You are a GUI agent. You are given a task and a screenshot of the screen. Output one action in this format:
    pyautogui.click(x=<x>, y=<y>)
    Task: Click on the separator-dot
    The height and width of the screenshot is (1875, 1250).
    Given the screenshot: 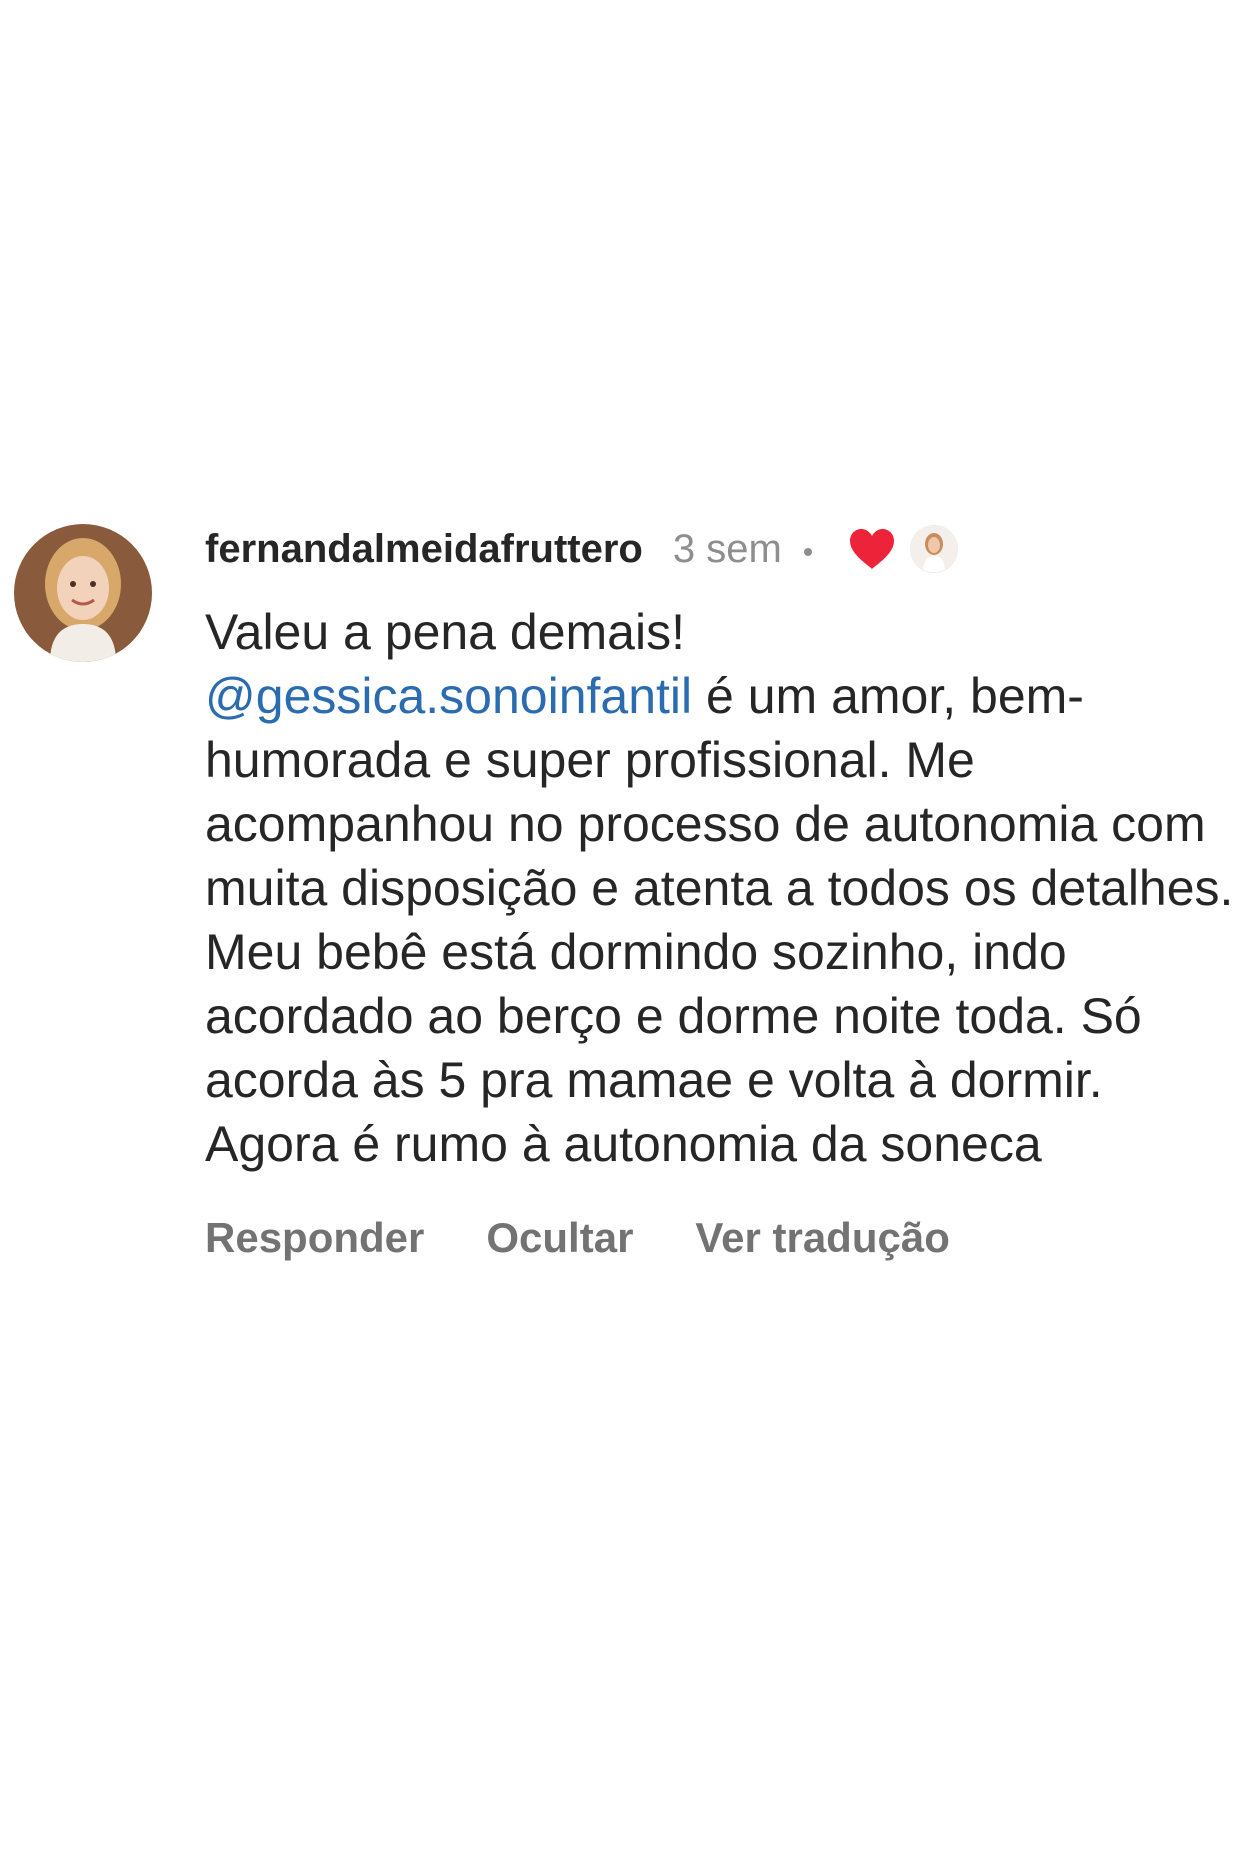 What is the action you would take?
    pyautogui.click(x=807, y=552)
    